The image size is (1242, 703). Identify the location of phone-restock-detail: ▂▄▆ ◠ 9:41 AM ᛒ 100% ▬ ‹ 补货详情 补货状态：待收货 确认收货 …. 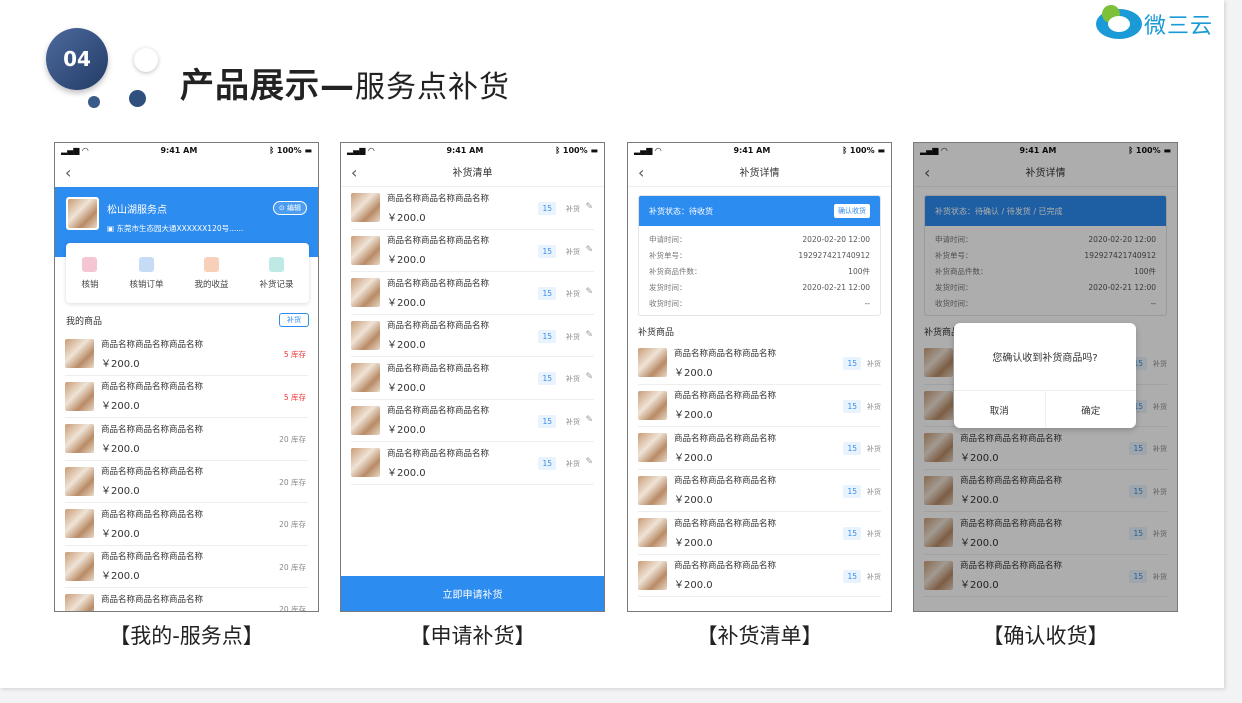
(759, 377).